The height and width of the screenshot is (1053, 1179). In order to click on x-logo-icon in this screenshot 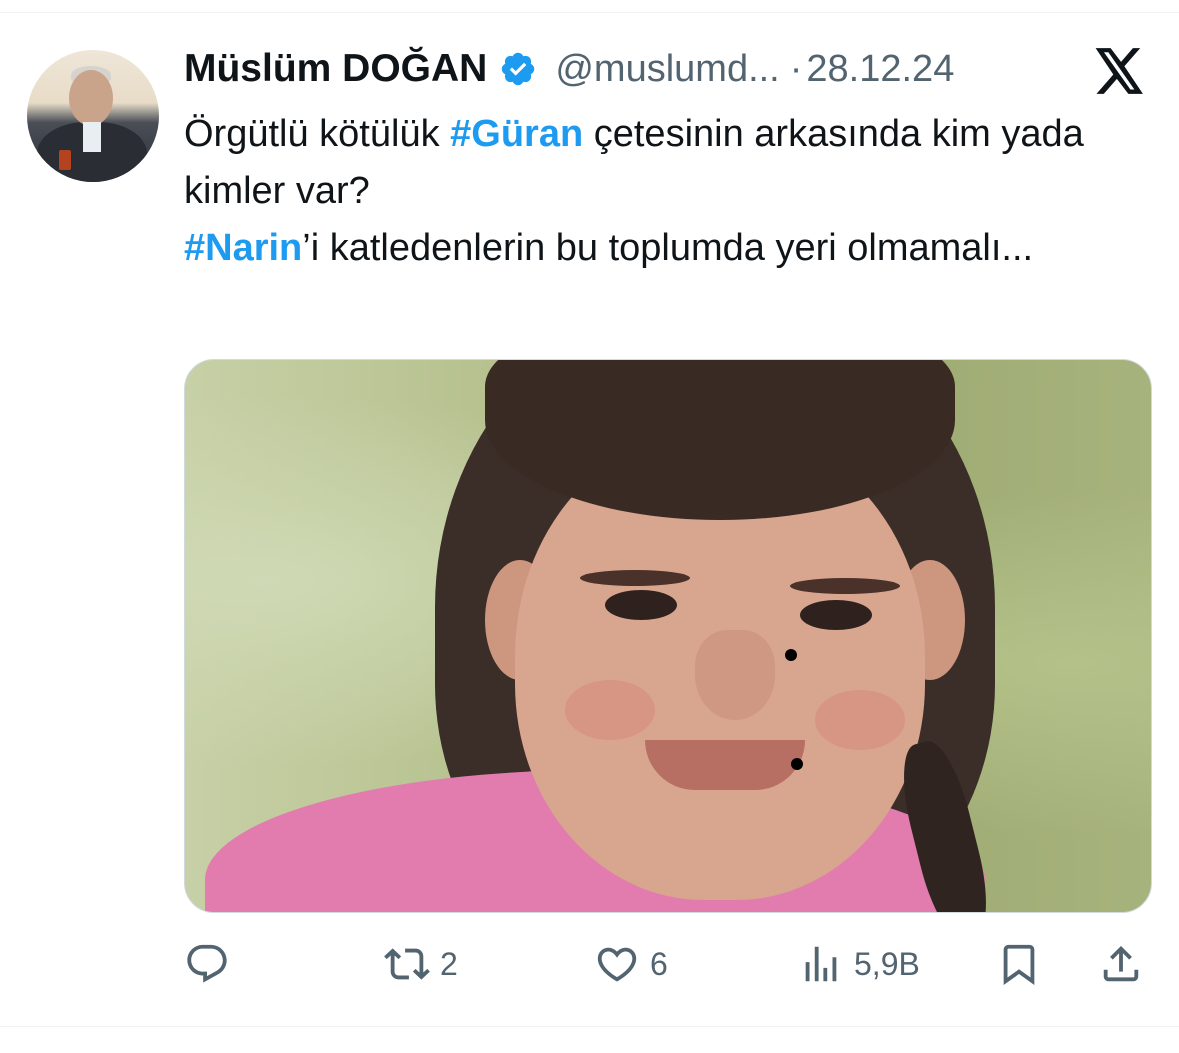, I will do `click(1120, 71)`.